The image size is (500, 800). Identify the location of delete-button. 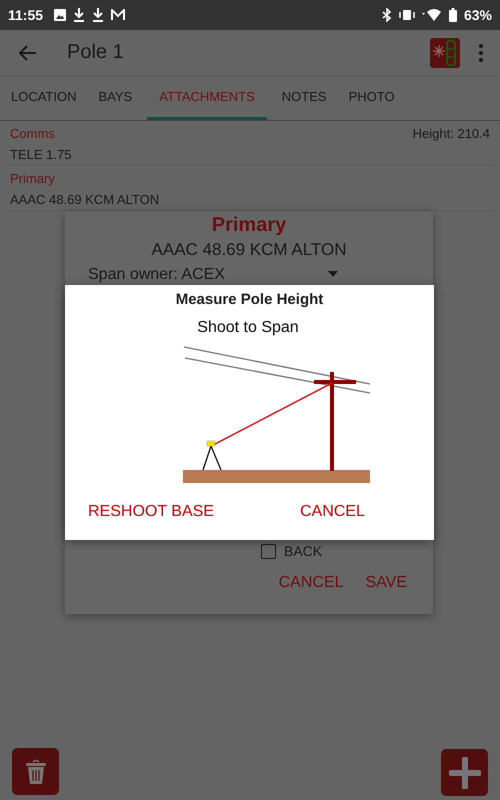
(35, 771).